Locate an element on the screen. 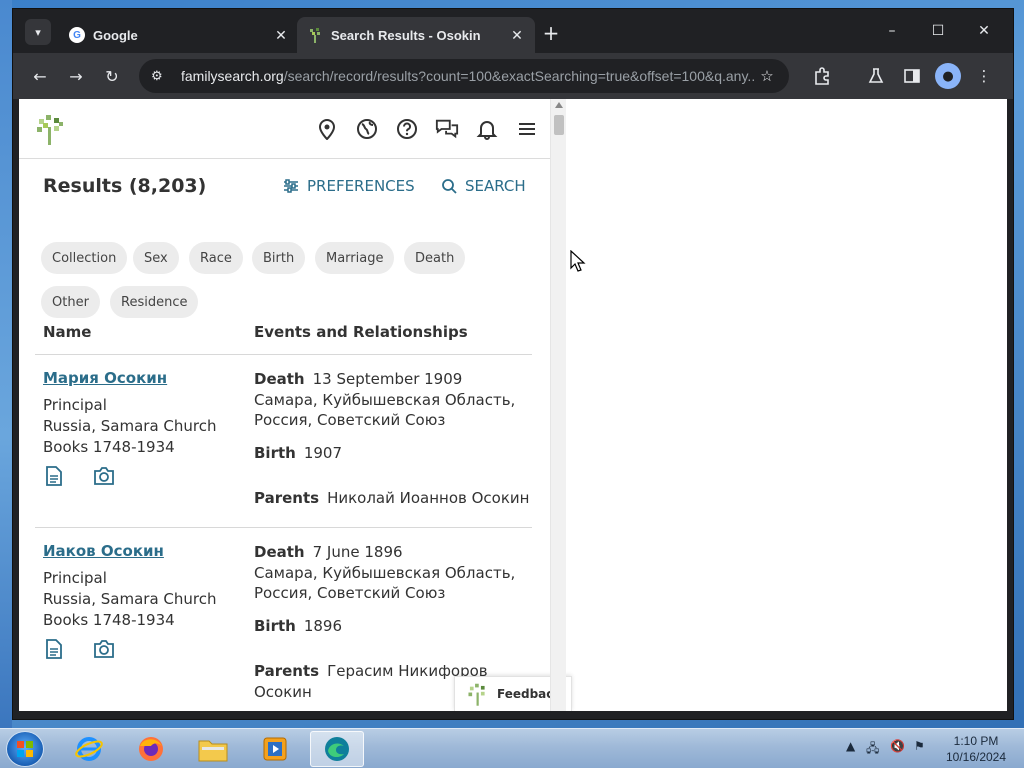  show-hidden-icons-icon: ▲ is located at coordinates (850, 746).